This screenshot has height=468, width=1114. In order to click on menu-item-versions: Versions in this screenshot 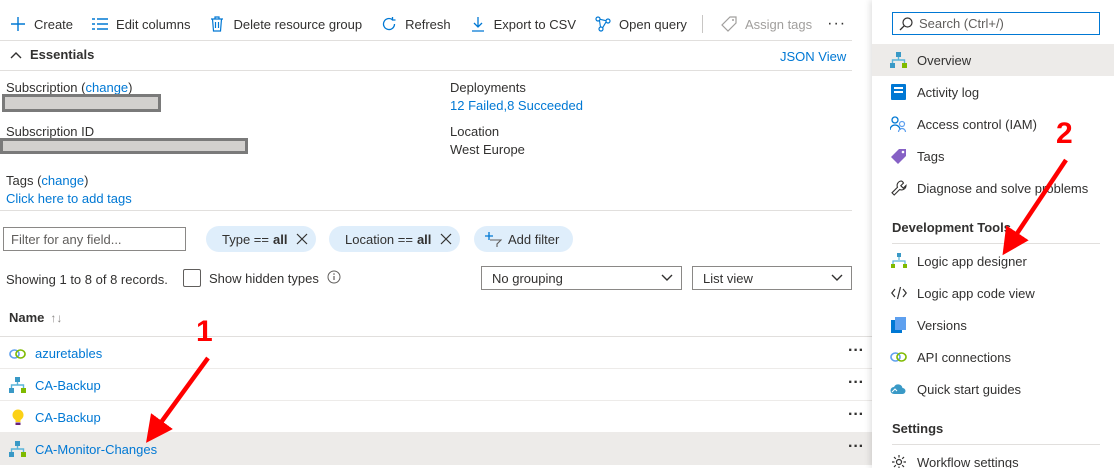, I will do `click(993, 325)`.